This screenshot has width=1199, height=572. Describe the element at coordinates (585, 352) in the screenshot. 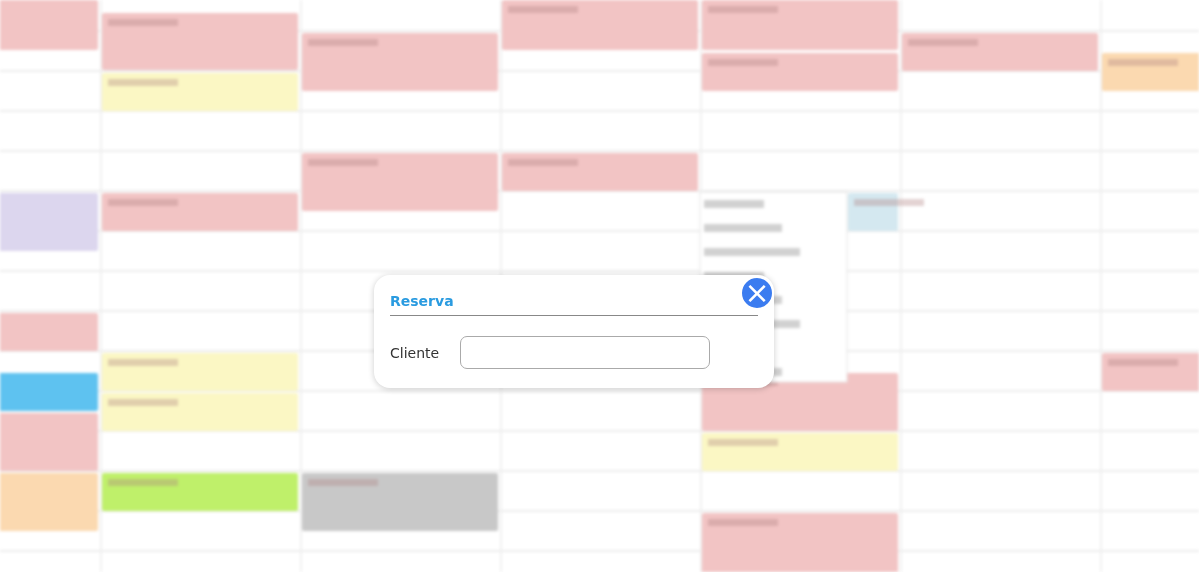

I see `client-input-field` at that location.